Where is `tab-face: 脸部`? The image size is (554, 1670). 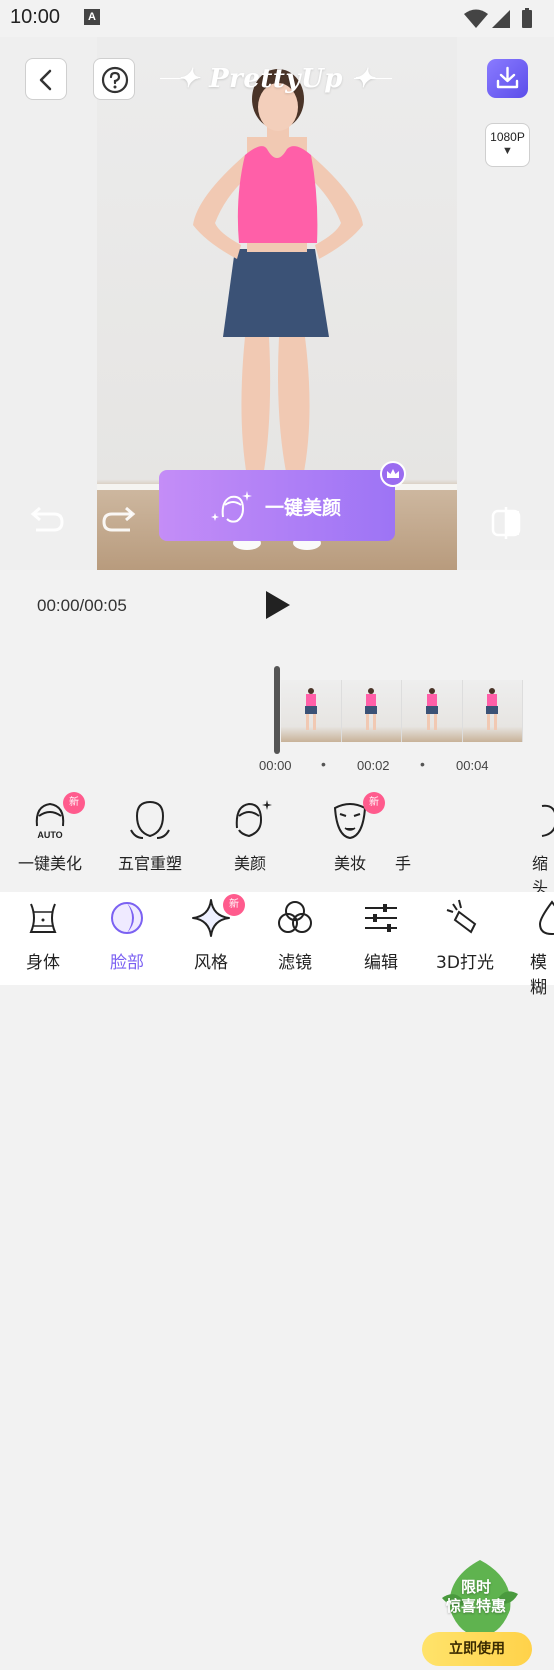 tab-face: 脸部 is located at coordinates (127, 935).